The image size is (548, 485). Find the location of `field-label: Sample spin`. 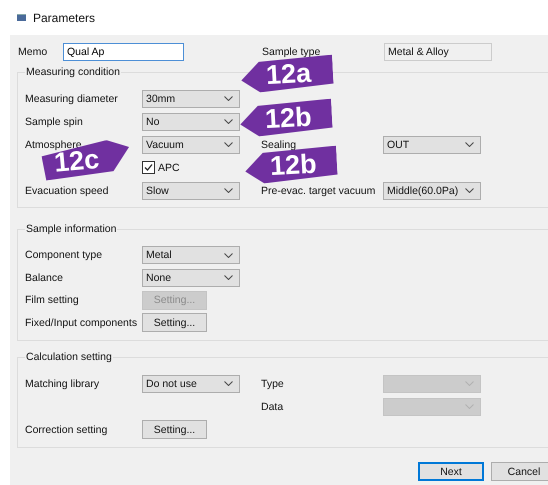

field-label: Sample spin is located at coordinates (54, 122).